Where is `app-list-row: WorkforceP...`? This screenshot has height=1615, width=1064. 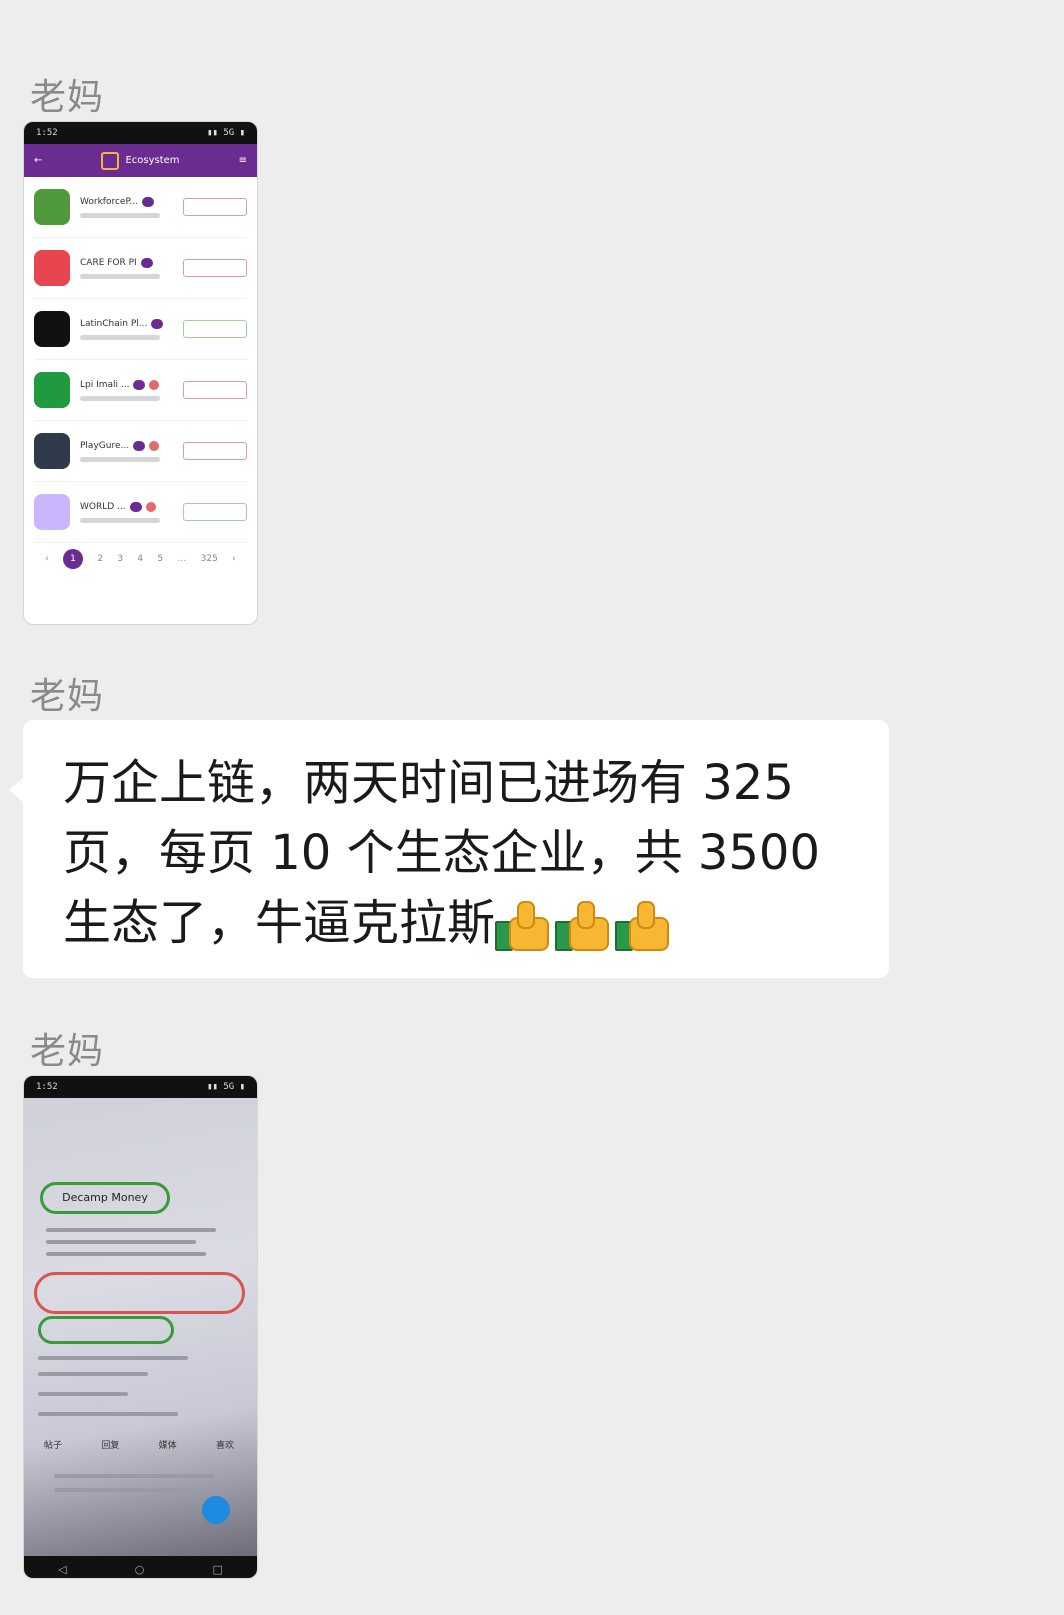
app-list-row: WorkforceP... is located at coordinates (140, 207).